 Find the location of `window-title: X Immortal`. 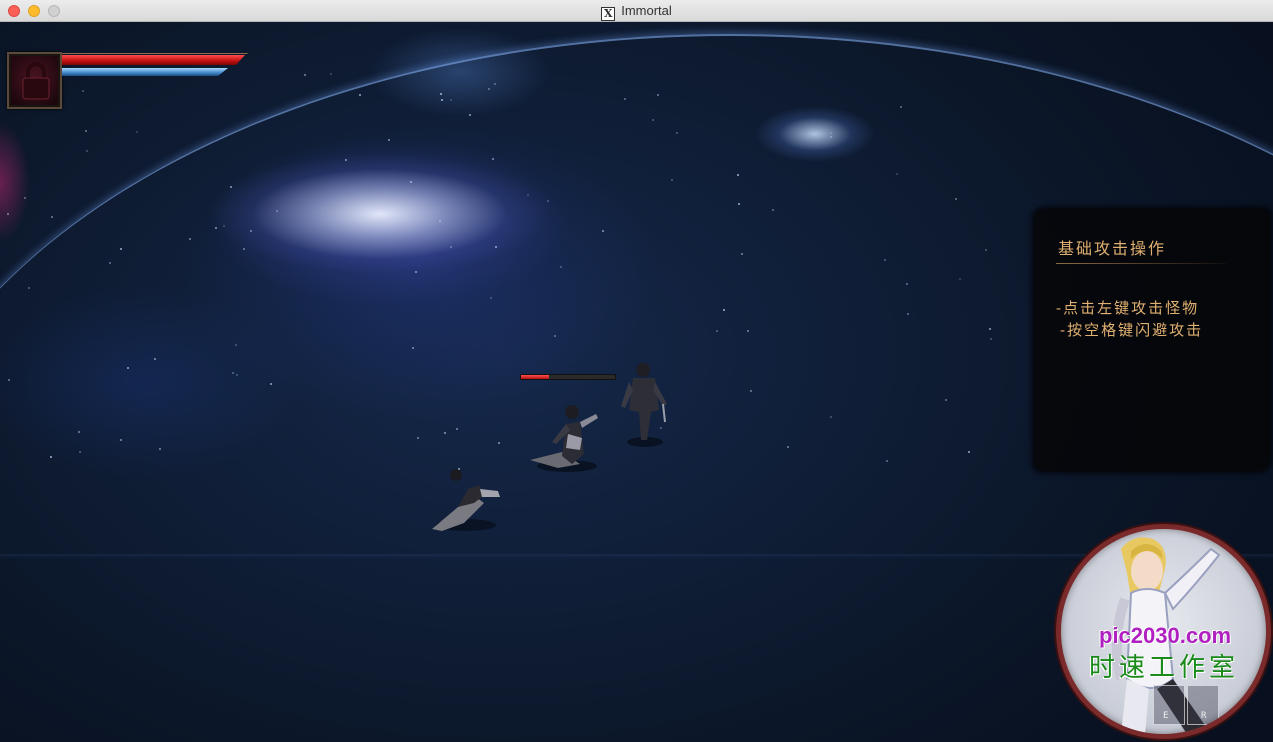

window-title: X Immortal is located at coordinates (636, 12).